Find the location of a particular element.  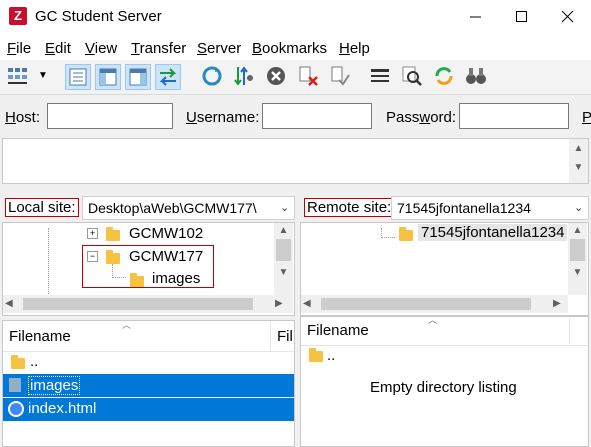

local-tree-vscroll: ▲ ▼ is located at coordinates (283, 259).